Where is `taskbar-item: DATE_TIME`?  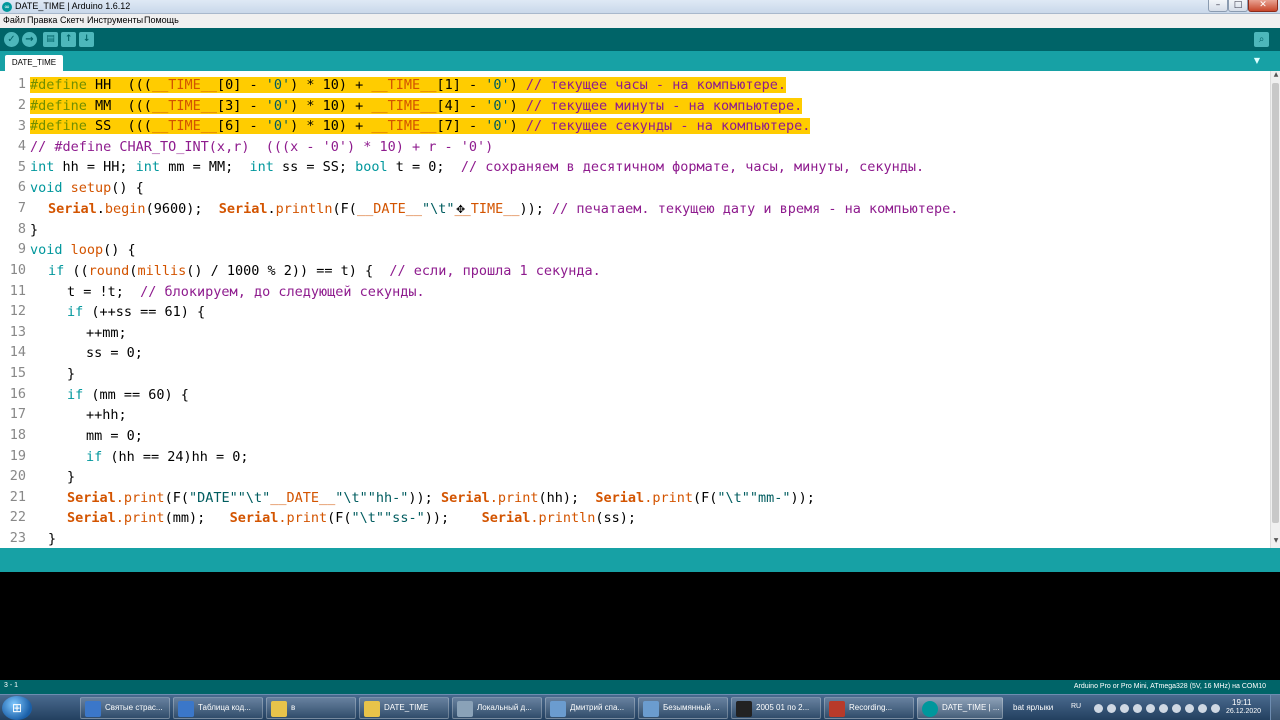 taskbar-item: DATE_TIME is located at coordinates (404, 708).